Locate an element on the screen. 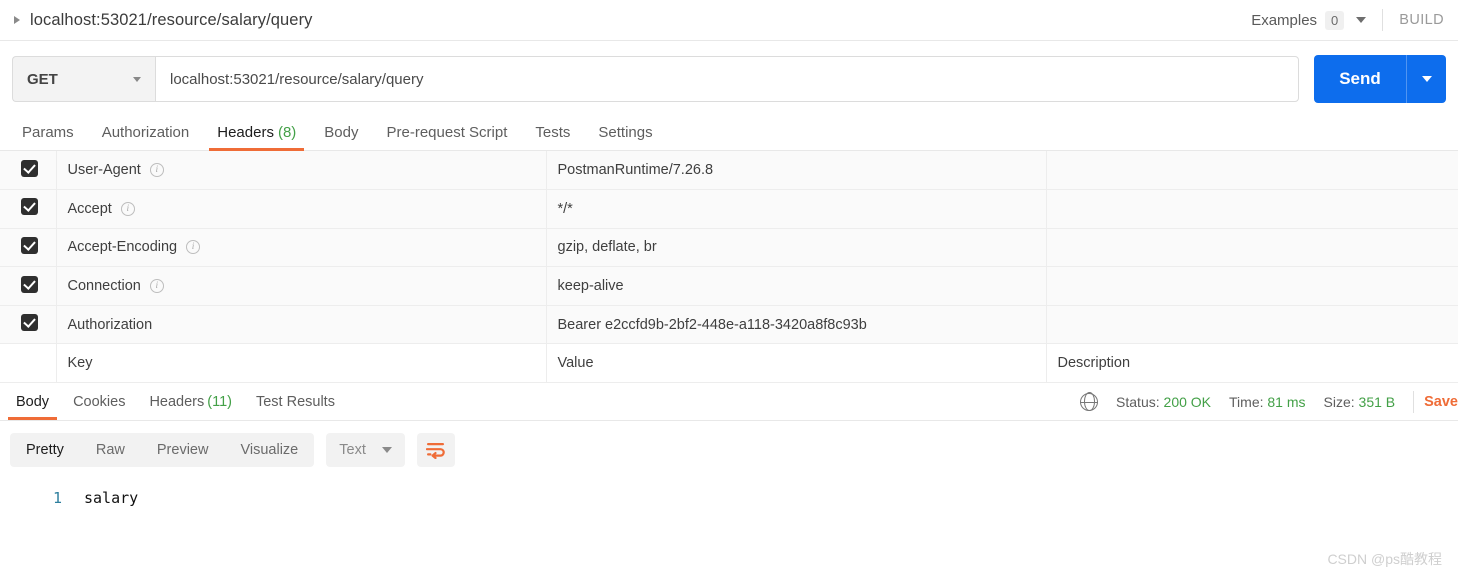  table-row: Accept i */* is located at coordinates (729, 209).